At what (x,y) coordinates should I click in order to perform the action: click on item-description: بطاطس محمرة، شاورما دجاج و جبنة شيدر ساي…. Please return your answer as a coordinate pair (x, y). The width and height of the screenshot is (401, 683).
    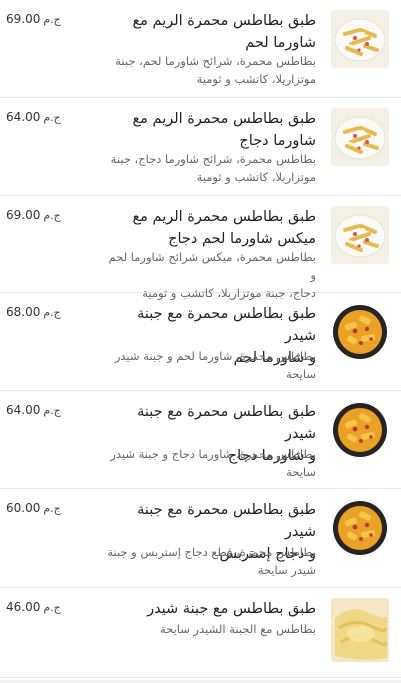
    Looking at the image, I should click on (213, 463).